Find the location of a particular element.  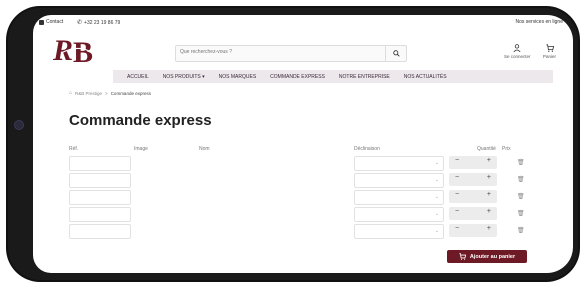

services-link: Nos services en ligne is located at coordinates (539, 22).